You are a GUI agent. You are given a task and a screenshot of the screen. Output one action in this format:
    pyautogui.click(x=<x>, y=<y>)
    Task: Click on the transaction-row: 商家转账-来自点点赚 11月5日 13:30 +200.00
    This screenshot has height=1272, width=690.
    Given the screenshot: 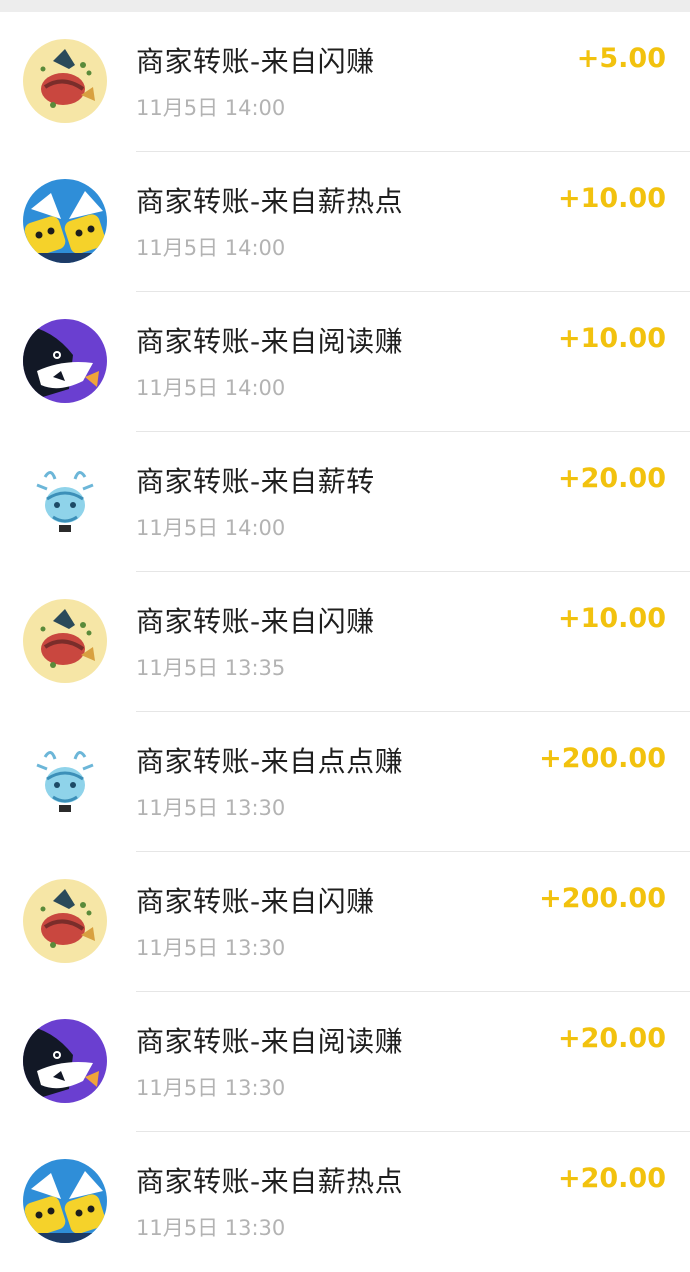 What is the action you would take?
    pyautogui.click(x=345, y=782)
    